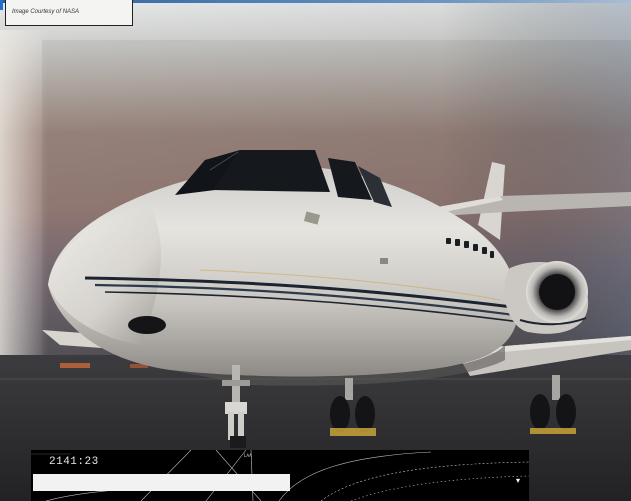 This screenshot has width=631, height=501. What do you see at coordinates (74, 462) in the screenshot?
I see `clock-readout: 2141:23` at bounding box center [74, 462].